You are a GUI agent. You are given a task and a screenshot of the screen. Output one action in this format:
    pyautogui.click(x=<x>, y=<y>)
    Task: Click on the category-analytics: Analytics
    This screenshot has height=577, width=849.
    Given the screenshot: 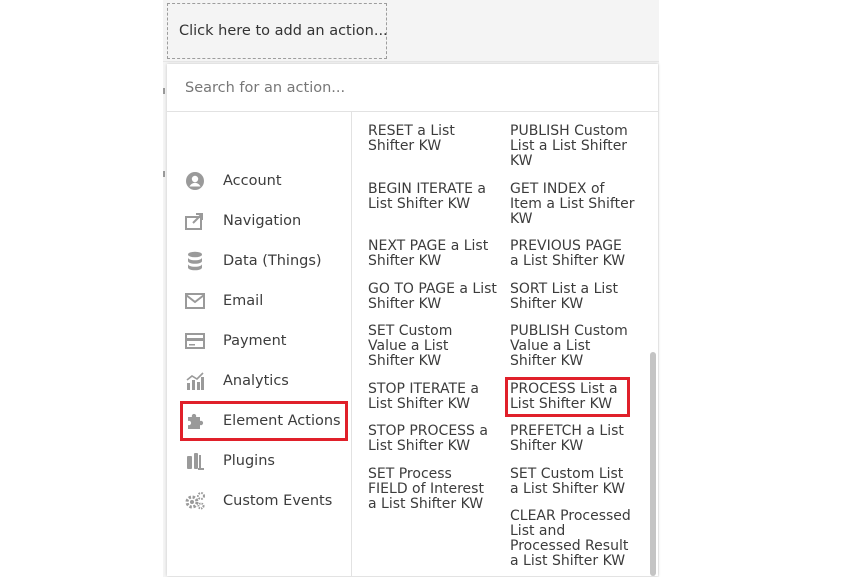 What is the action you would take?
    pyautogui.click(x=265, y=381)
    